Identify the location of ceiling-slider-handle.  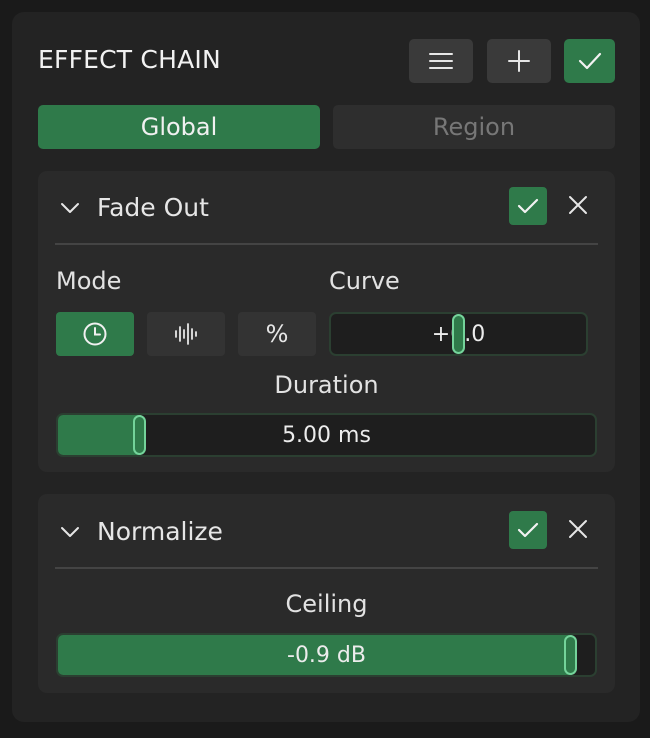
(570, 655).